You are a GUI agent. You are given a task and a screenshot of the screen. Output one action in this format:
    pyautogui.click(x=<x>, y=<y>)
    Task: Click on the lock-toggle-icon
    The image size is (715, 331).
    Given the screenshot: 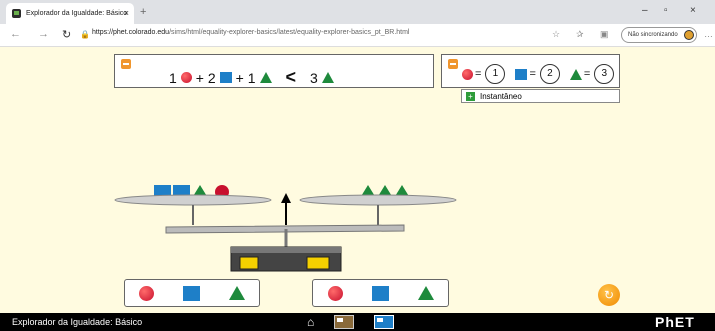 What is the action you would take?
    pyautogui.click(x=249, y=263)
    